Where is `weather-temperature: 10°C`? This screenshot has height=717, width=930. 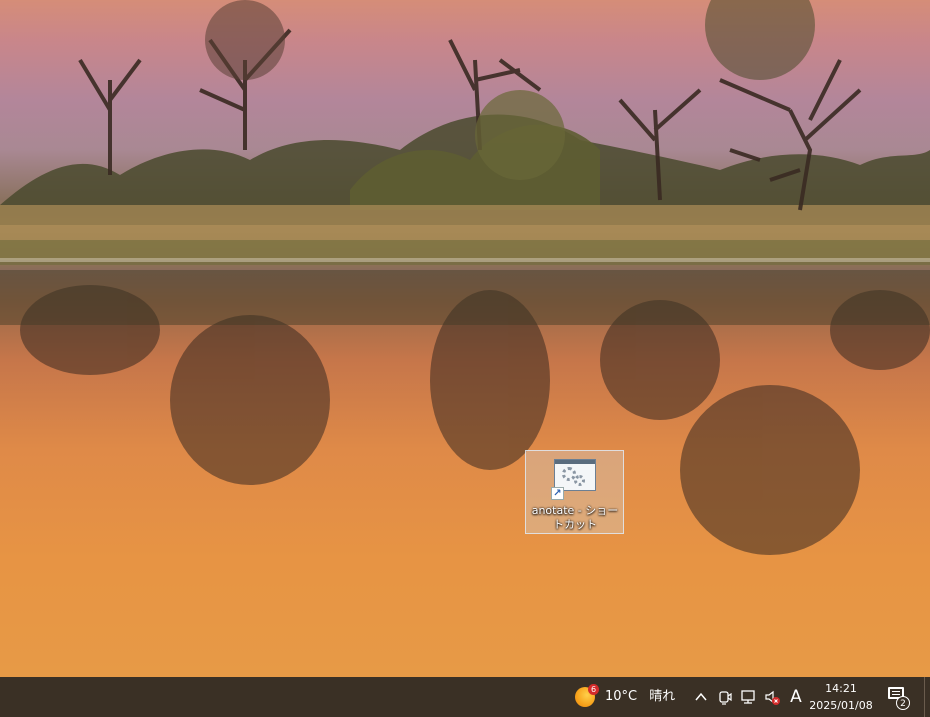
weather-temperature: 10°C is located at coordinates (621, 696).